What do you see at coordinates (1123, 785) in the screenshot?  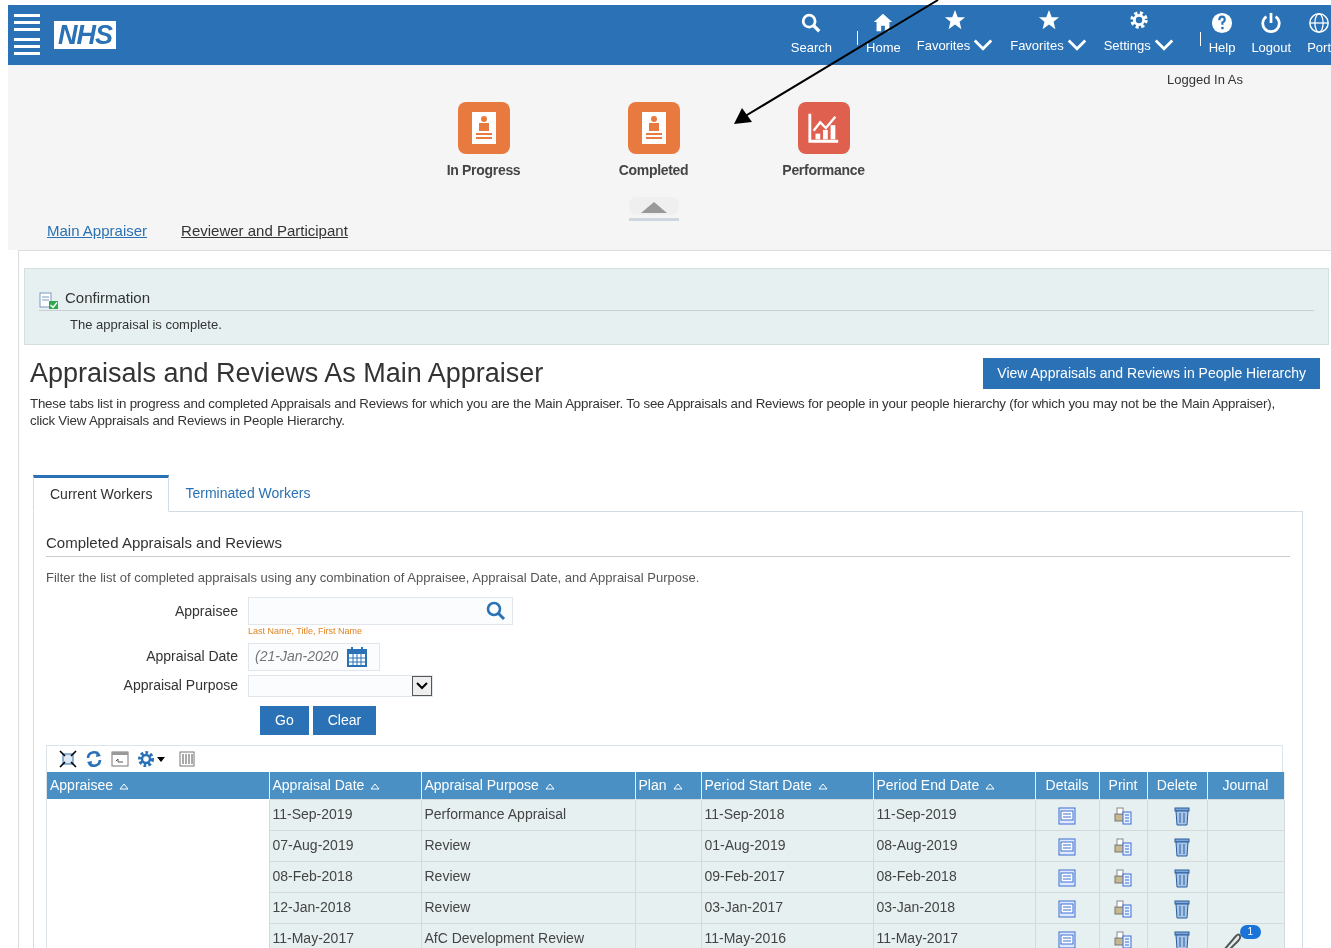 I see `column-header: Print` at bounding box center [1123, 785].